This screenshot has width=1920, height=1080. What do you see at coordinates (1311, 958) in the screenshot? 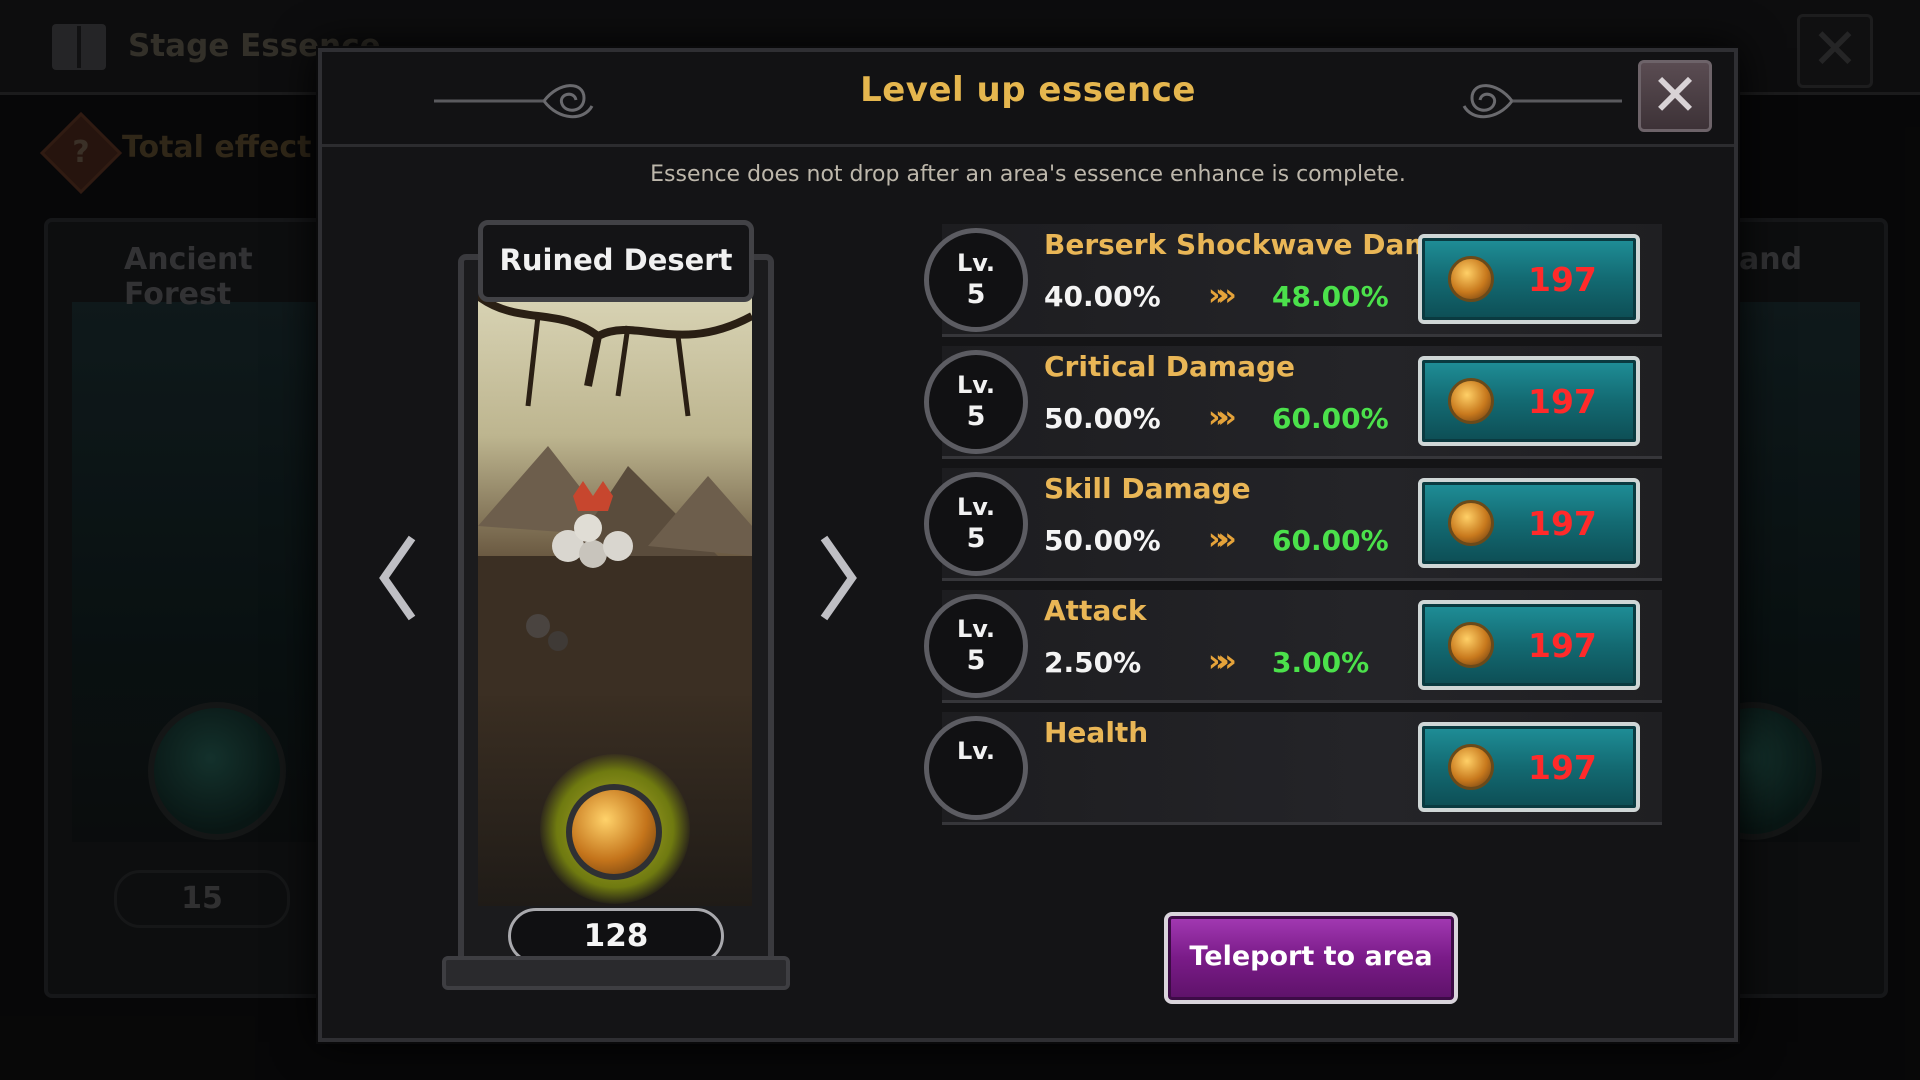
I see `teleport-to-area-button: Teleport to area` at bounding box center [1311, 958].